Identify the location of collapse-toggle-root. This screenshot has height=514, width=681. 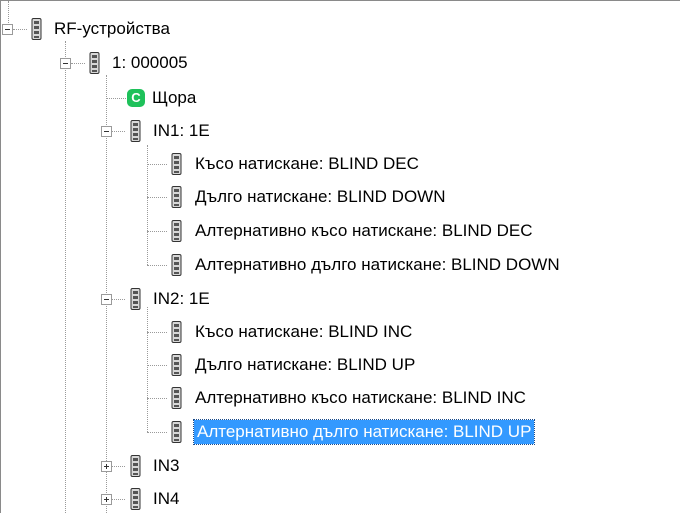
(7, 29).